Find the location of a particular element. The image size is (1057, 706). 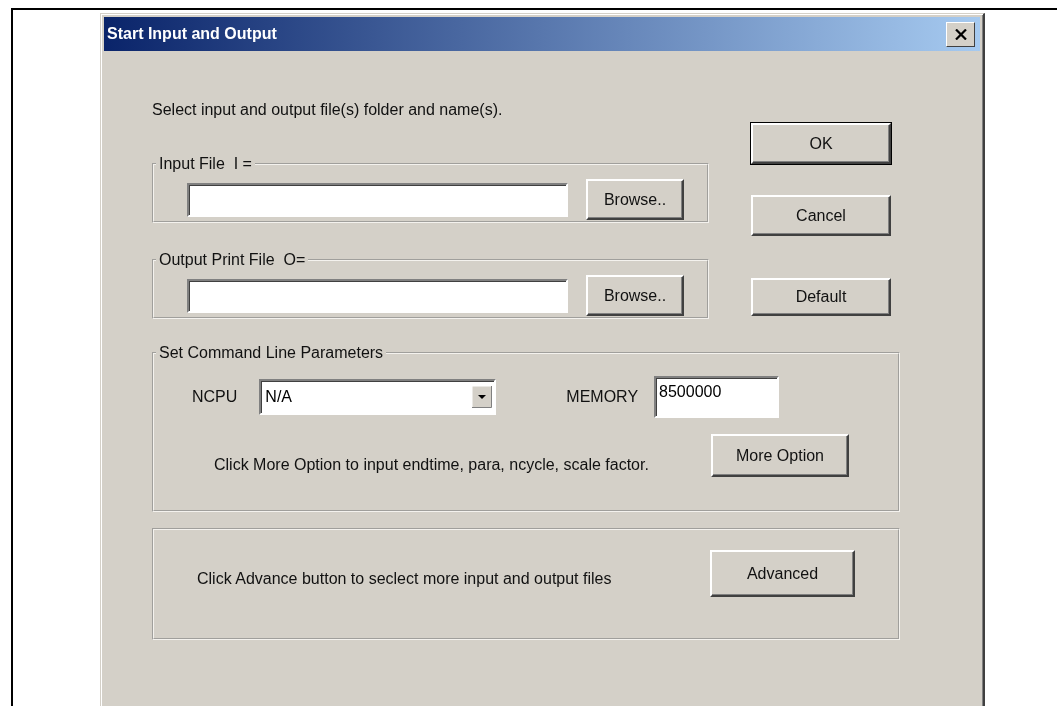

memory-label: MEMORY is located at coordinates (602, 397).